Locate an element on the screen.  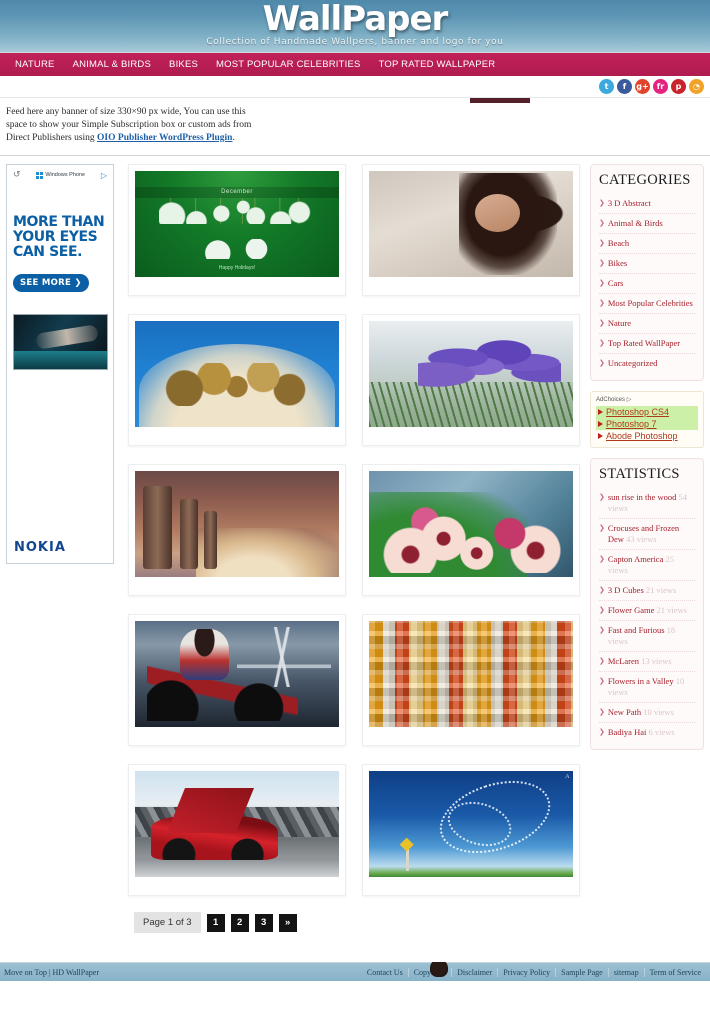
footer-link-contact-us: Contact Us is located at coordinates (385, 972).